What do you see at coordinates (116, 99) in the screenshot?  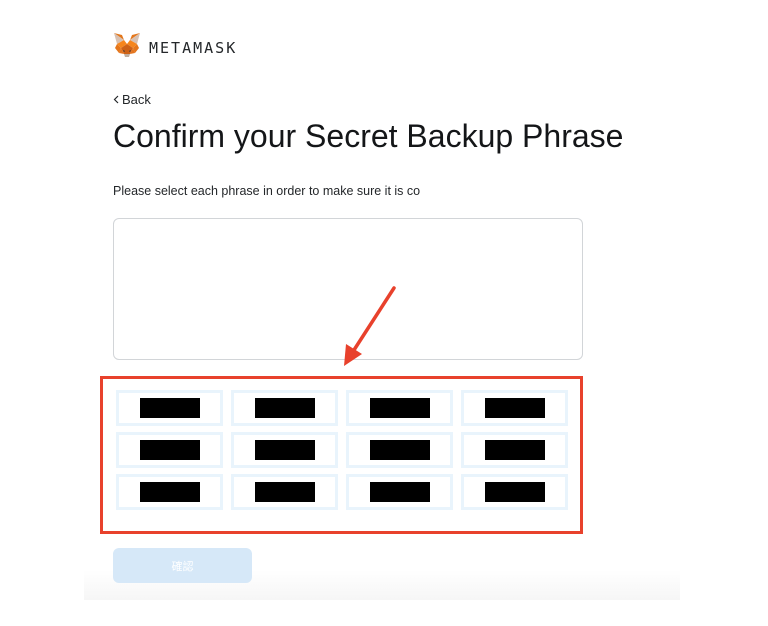 I see `chevron-left-icon` at bounding box center [116, 99].